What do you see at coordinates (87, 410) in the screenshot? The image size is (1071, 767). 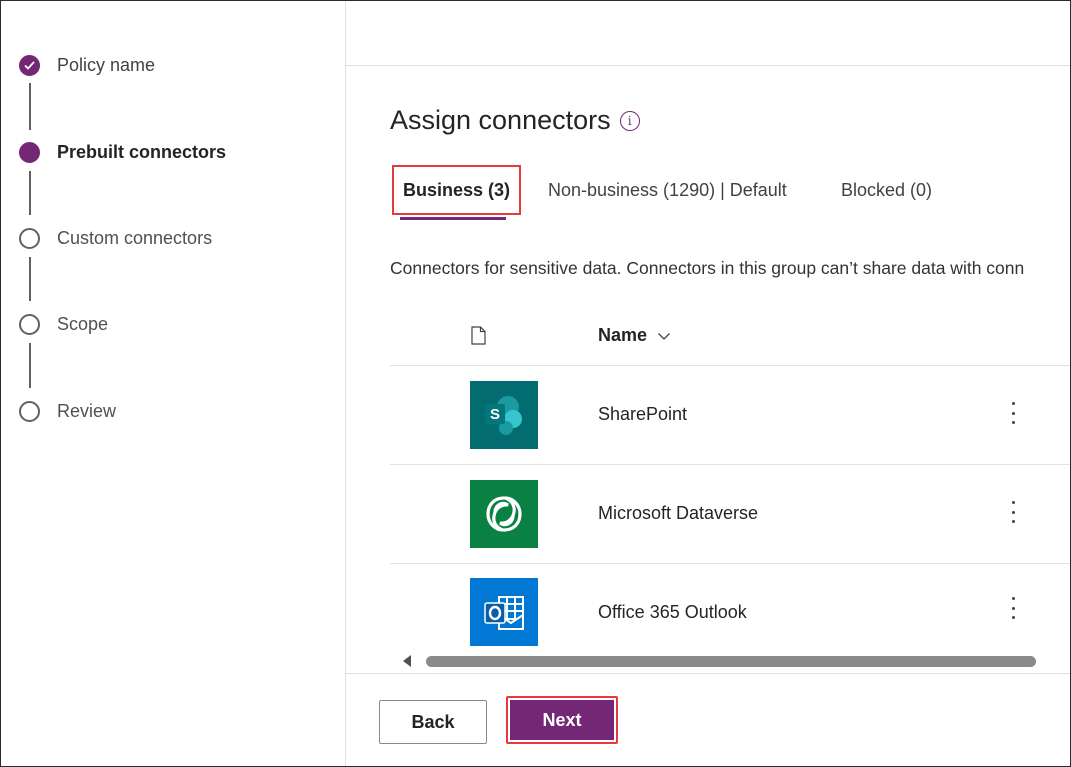 I see `step-label: Review` at bounding box center [87, 410].